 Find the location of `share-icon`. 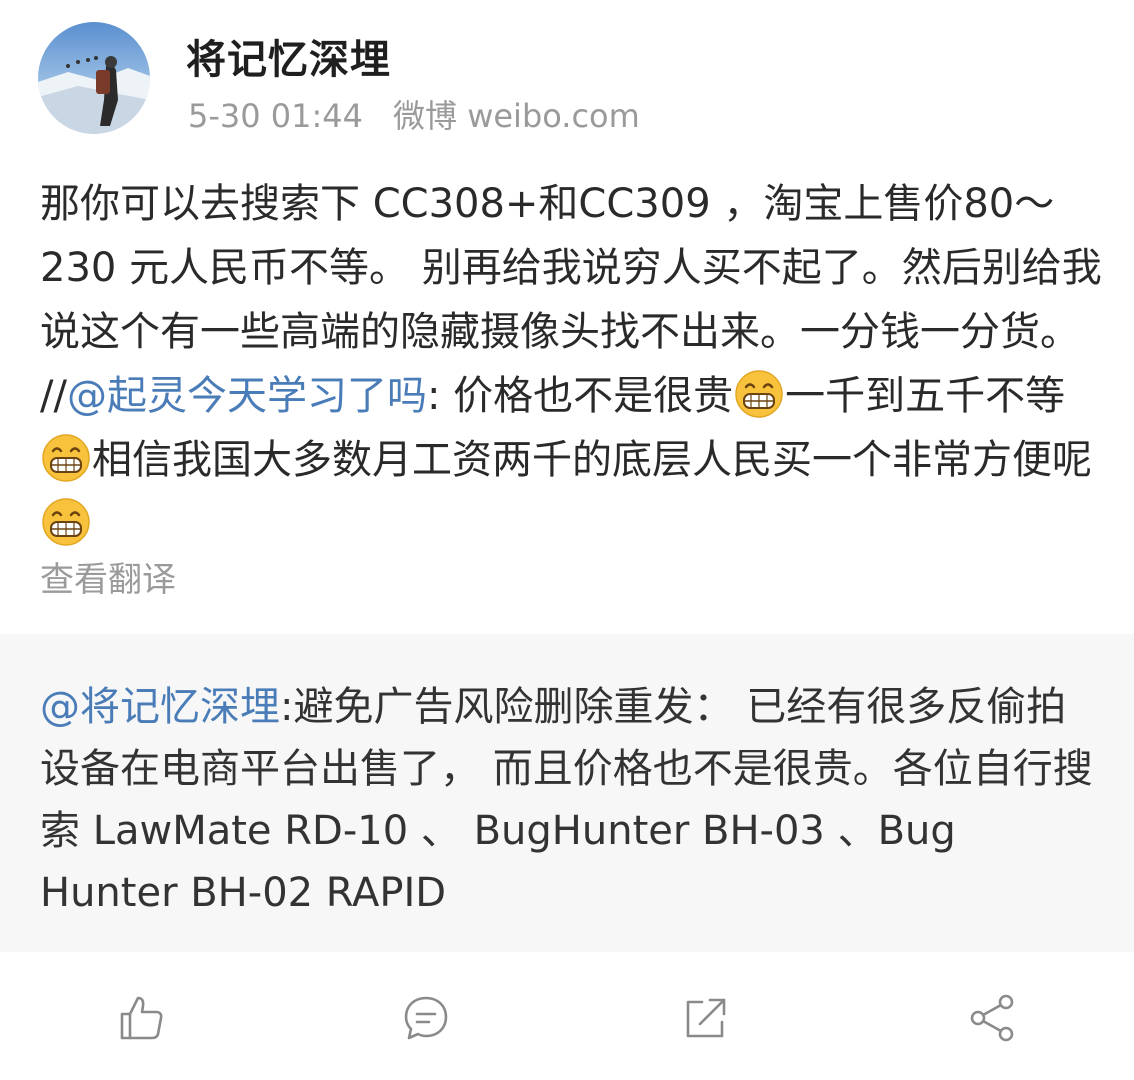

share-icon is located at coordinates (992, 1018).